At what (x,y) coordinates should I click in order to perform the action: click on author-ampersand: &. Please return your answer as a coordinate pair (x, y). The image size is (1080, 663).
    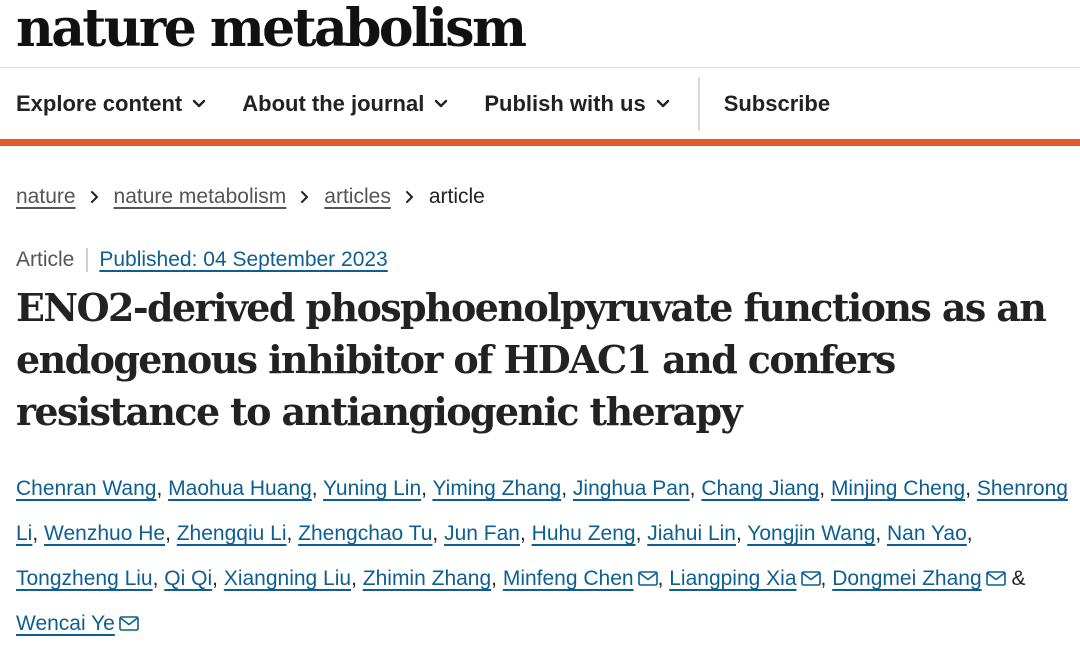
    Looking at the image, I should click on (1015, 578).